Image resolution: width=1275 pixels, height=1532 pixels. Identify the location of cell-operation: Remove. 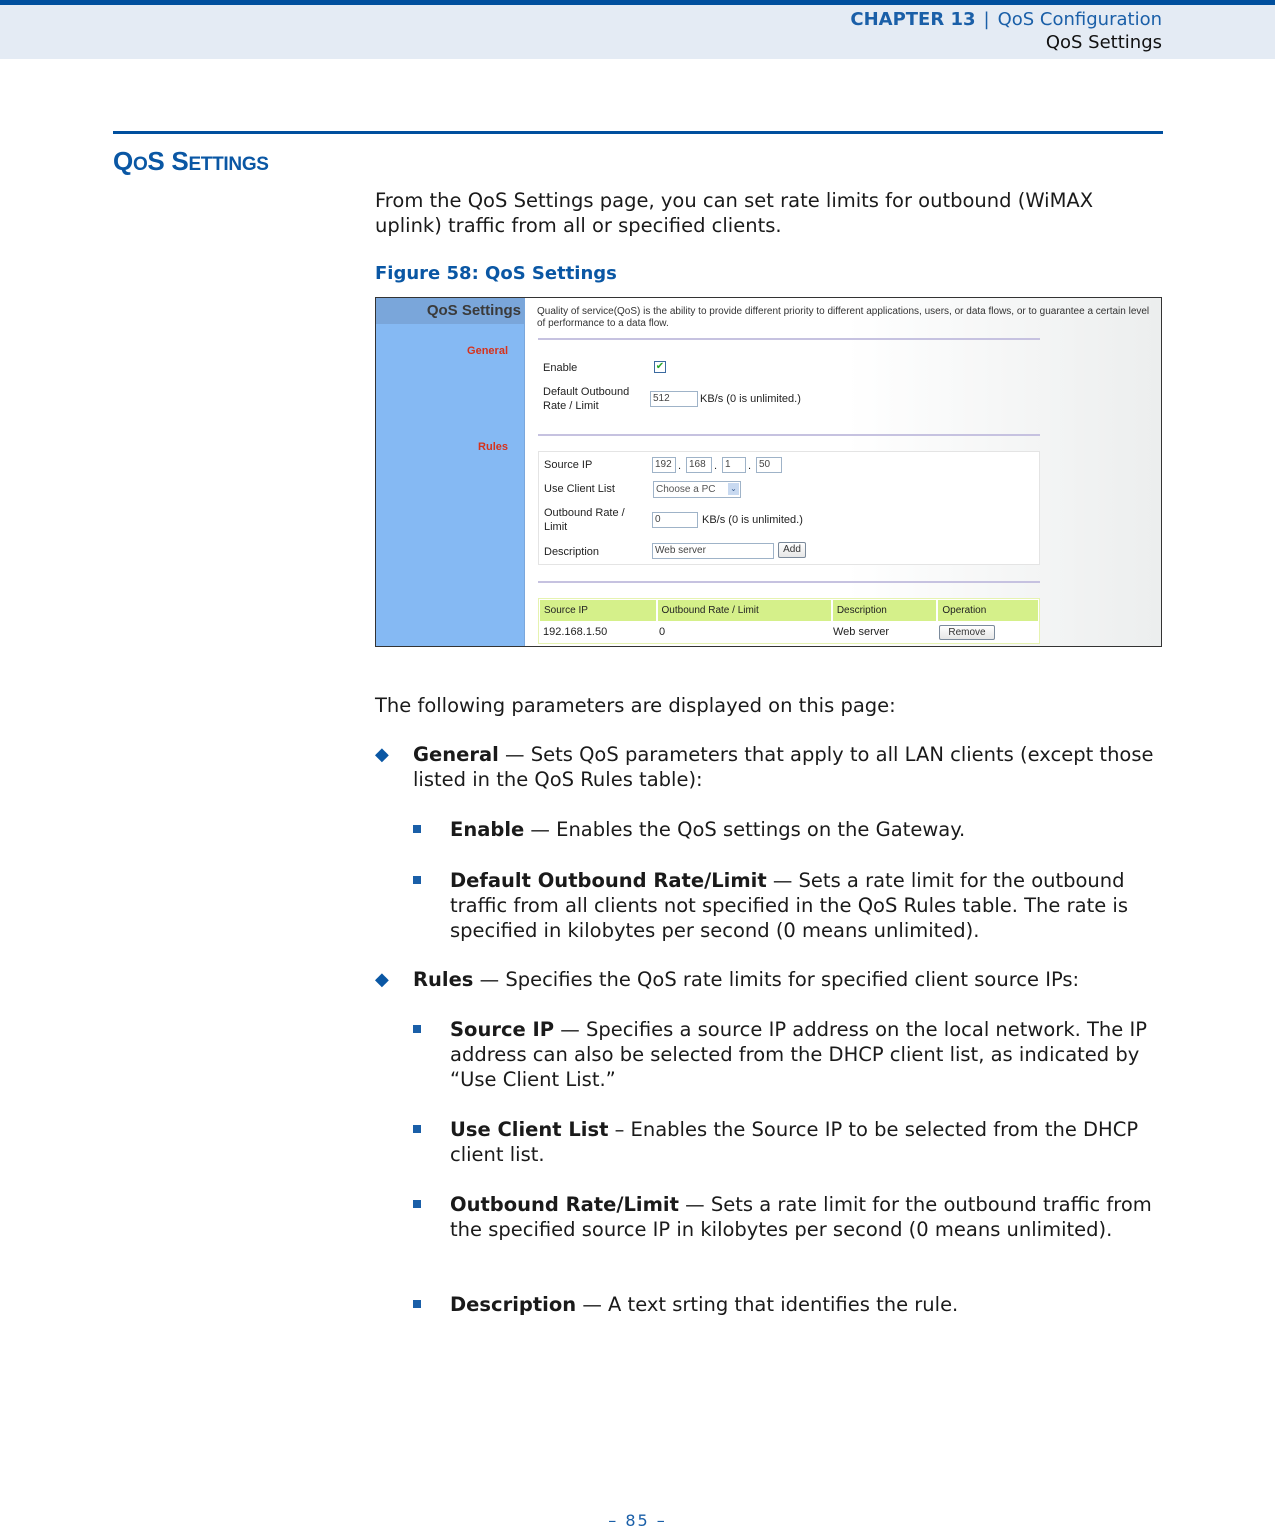
(983, 632).